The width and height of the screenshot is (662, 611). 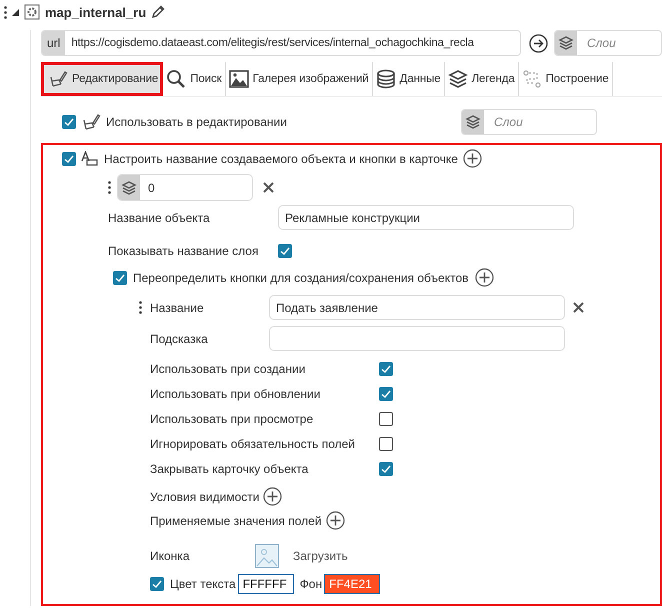 What do you see at coordinates (281, 159) in the screenshot?
I see `section-label: Настроить название создаваемого объекта и кнопки в карточке` at bounding box center [281, 159].